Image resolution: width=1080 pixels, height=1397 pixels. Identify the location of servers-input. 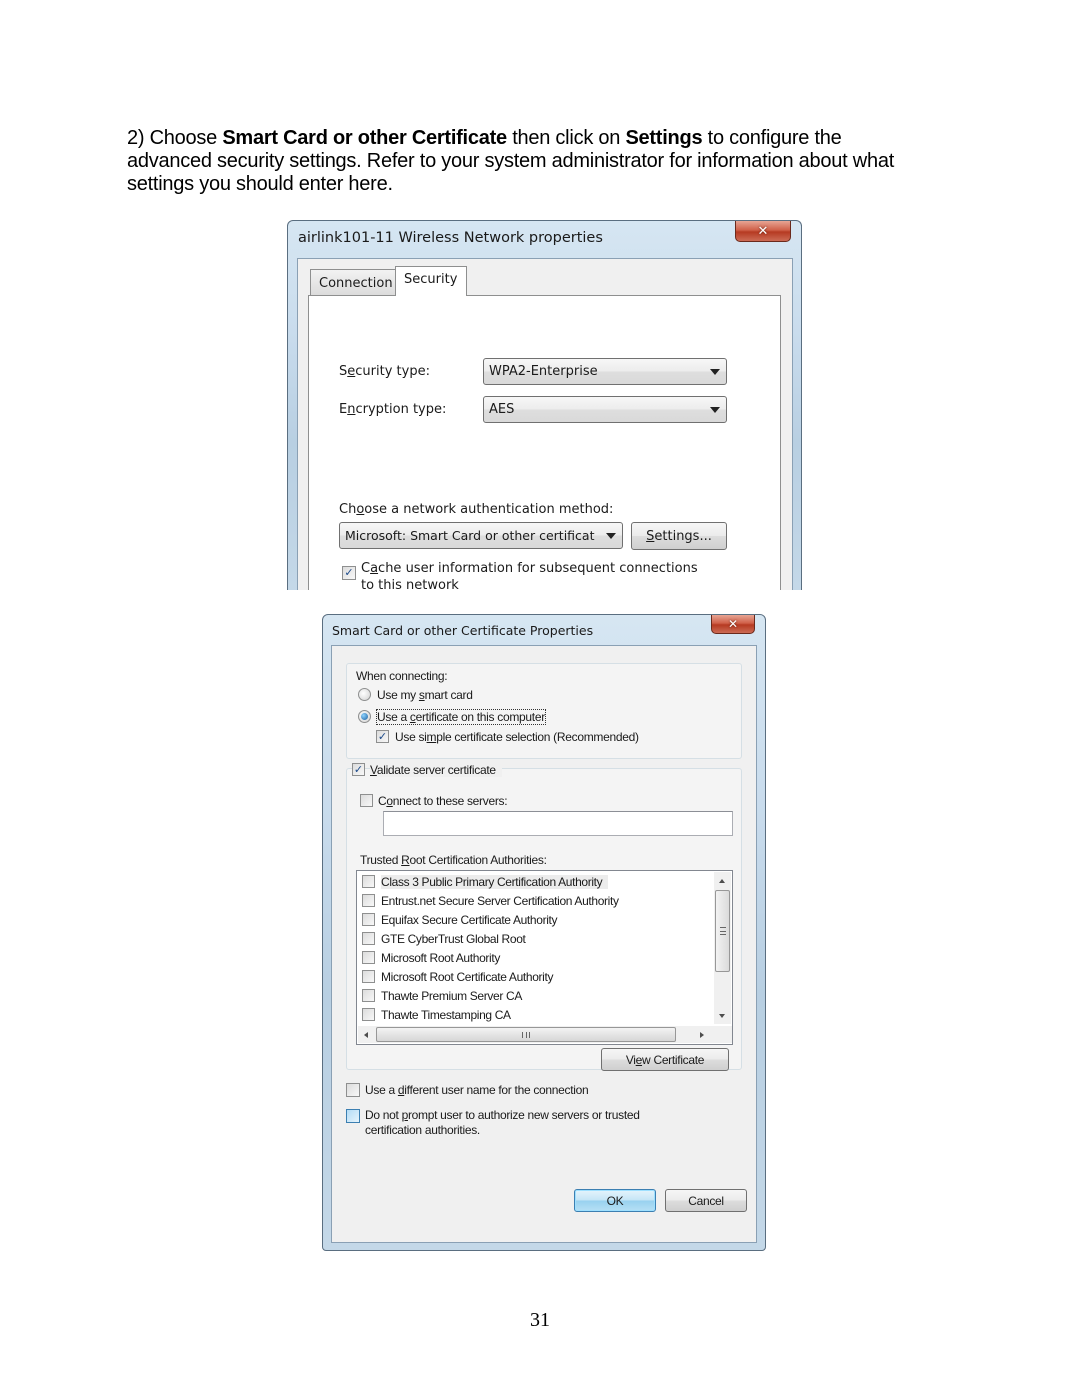
(558, 823).